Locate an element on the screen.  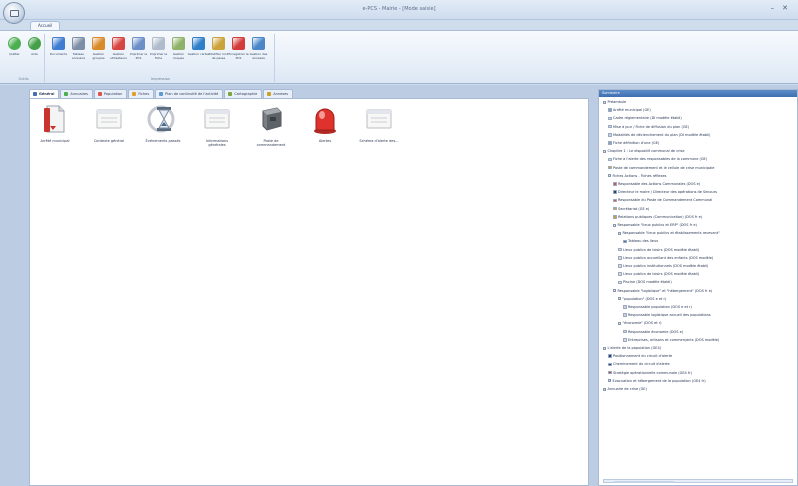
tree-node: Arrêté municipal (GE) is located at coordinates (629, 110).